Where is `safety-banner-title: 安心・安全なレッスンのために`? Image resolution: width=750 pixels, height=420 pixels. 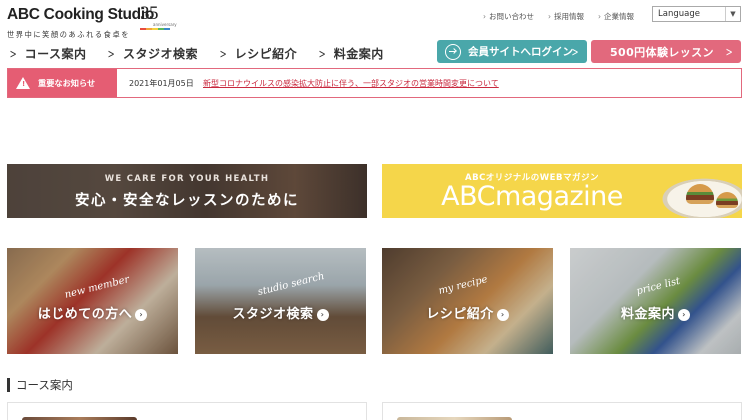
safety-banner-title: 安心・安全なレッスンのために is located at coordinates (187, 201).